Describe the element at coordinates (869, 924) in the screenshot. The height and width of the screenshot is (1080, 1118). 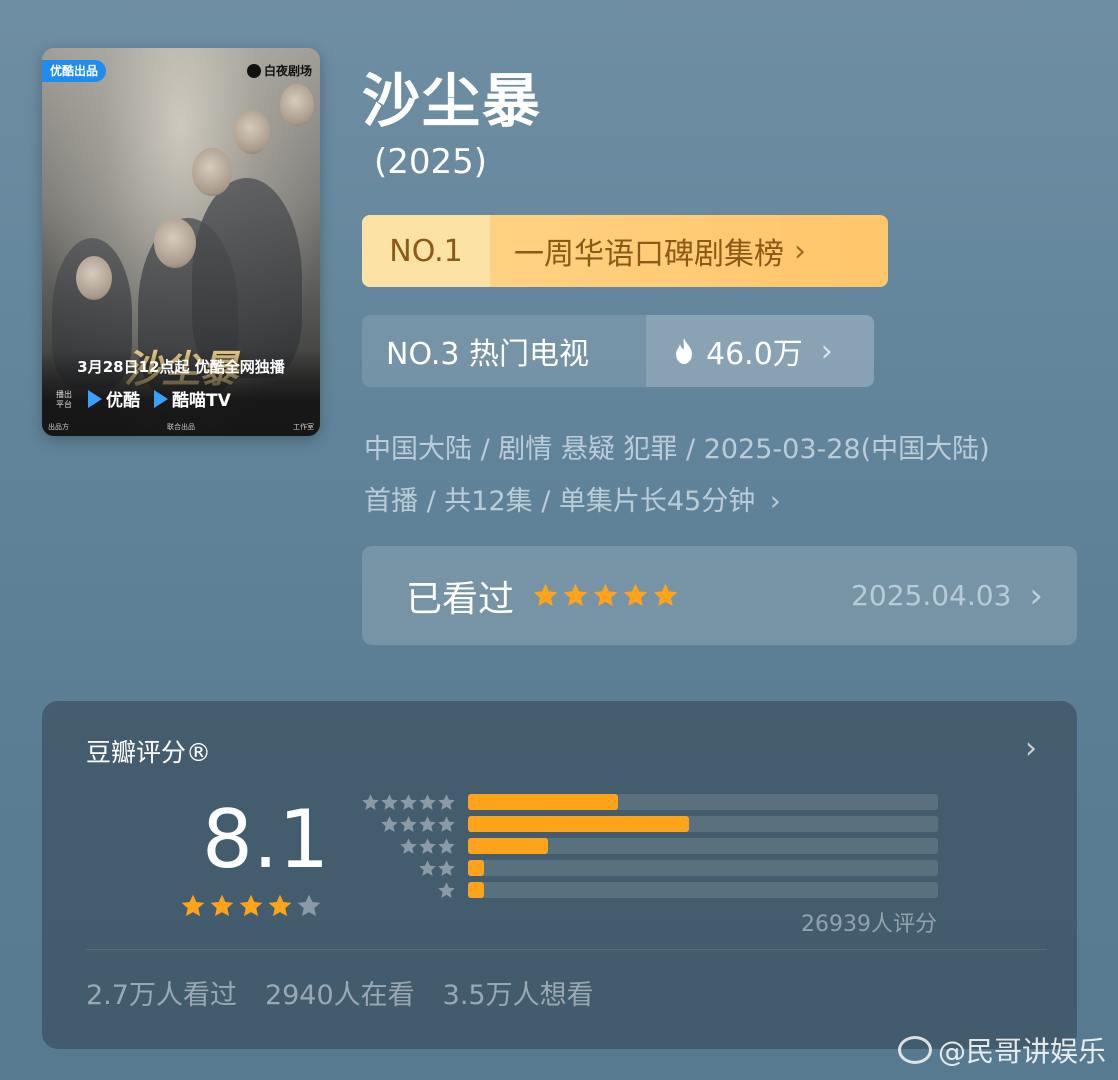
I see `rating-count: 26939人评分` at that location.